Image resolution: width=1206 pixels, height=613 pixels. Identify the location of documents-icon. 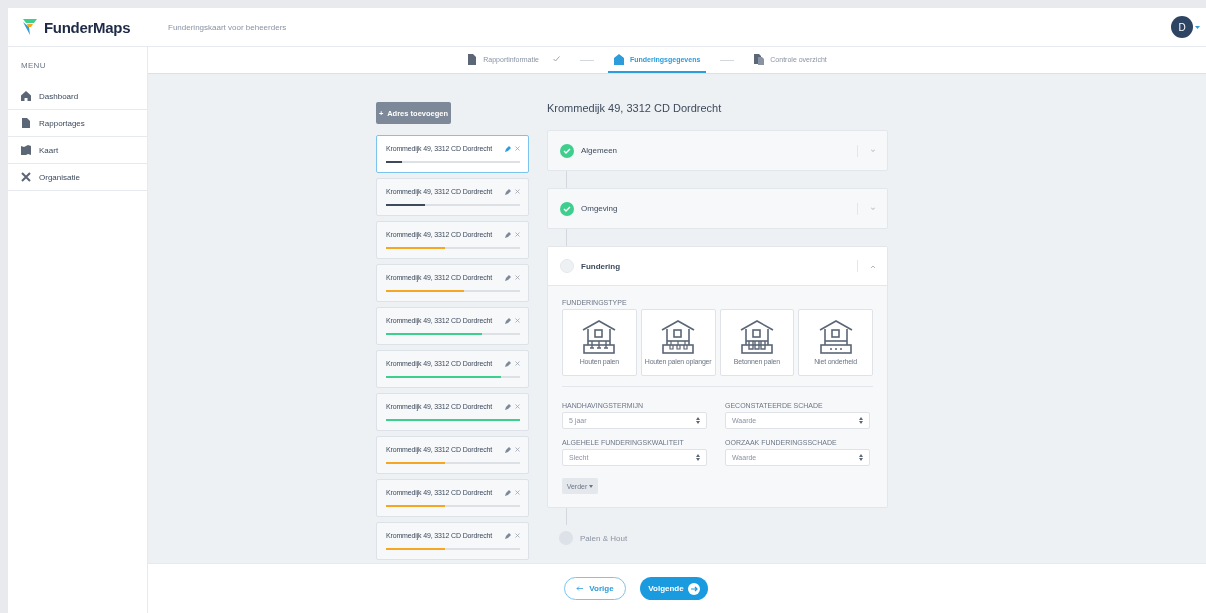
(759, 59).